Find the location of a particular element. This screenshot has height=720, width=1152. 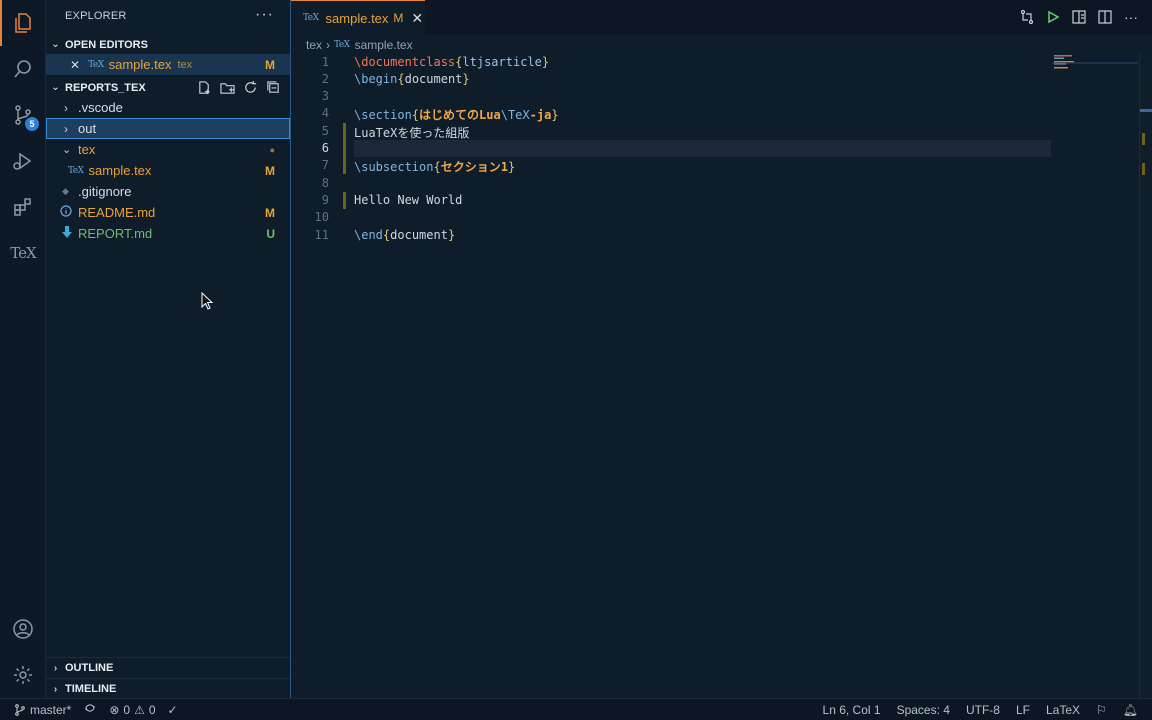

tree-item-gitignore: ◆ .gitignore is located at coordinates (168, 191).